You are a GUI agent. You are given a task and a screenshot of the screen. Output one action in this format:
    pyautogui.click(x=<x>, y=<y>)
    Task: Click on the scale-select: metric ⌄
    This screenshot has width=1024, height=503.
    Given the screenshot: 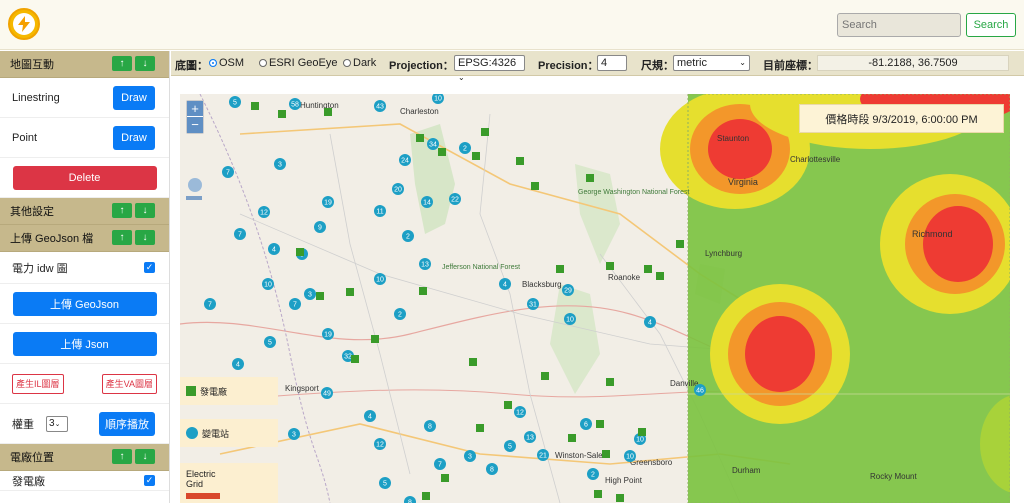 What is the action you would take?
    pyautogui.click(x=711, y=63)
    